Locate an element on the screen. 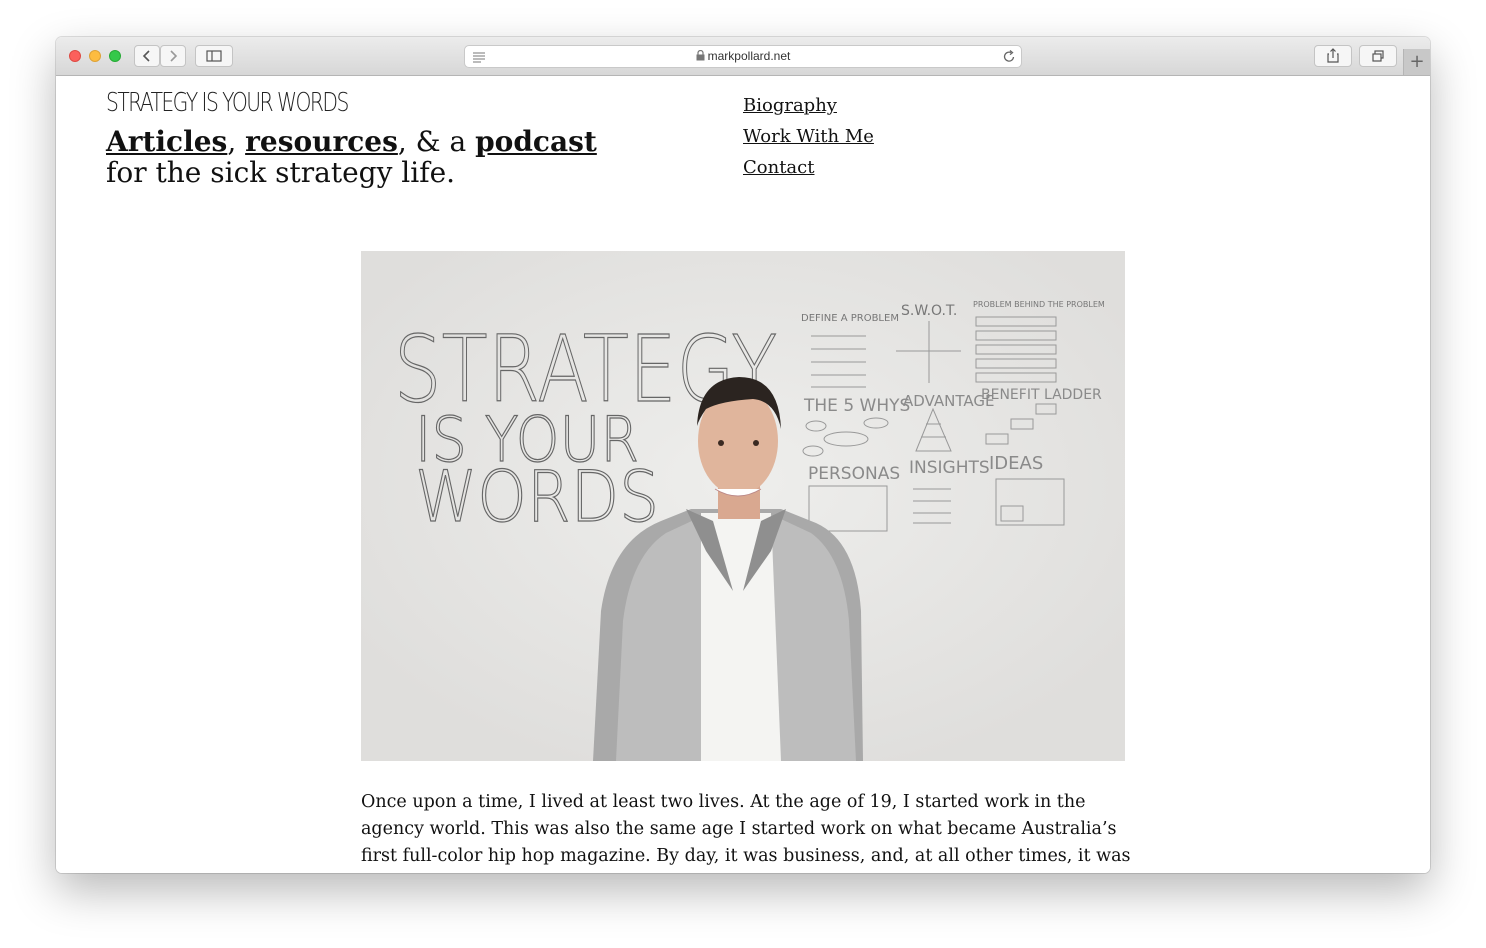 Image resolution: width=1486 pixels, height=948 pixels. tabs-overview-button is located at coordinates (1378, 56).